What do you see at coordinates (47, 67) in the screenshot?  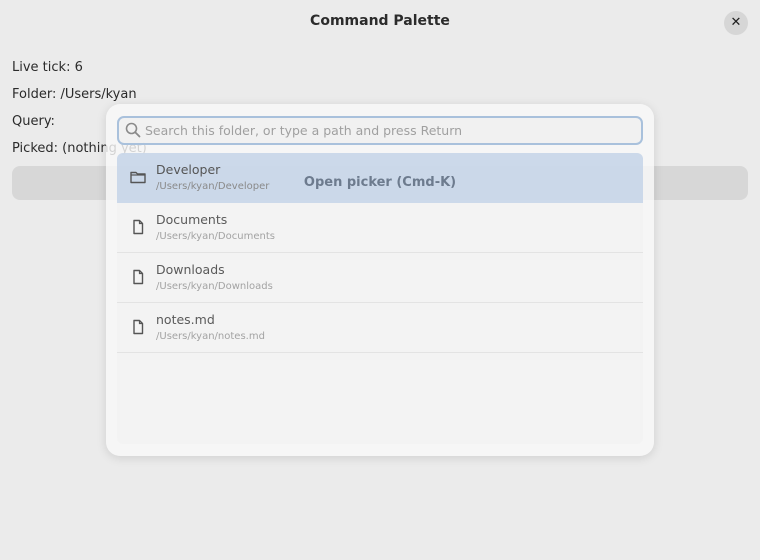 I see `live-tick-label: Live tick: 6` at bounding box center [47, 67].